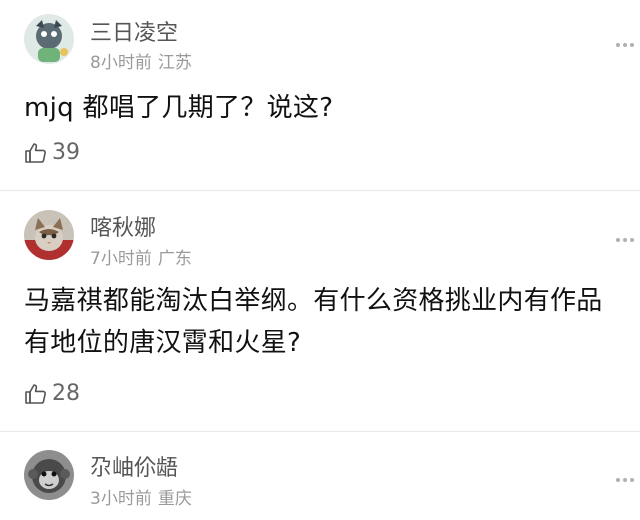 Image resolution: width=640 pixels, height=520 pixels. I want to click on comment-meta: 8小时前 江苏, so click(141, 63).